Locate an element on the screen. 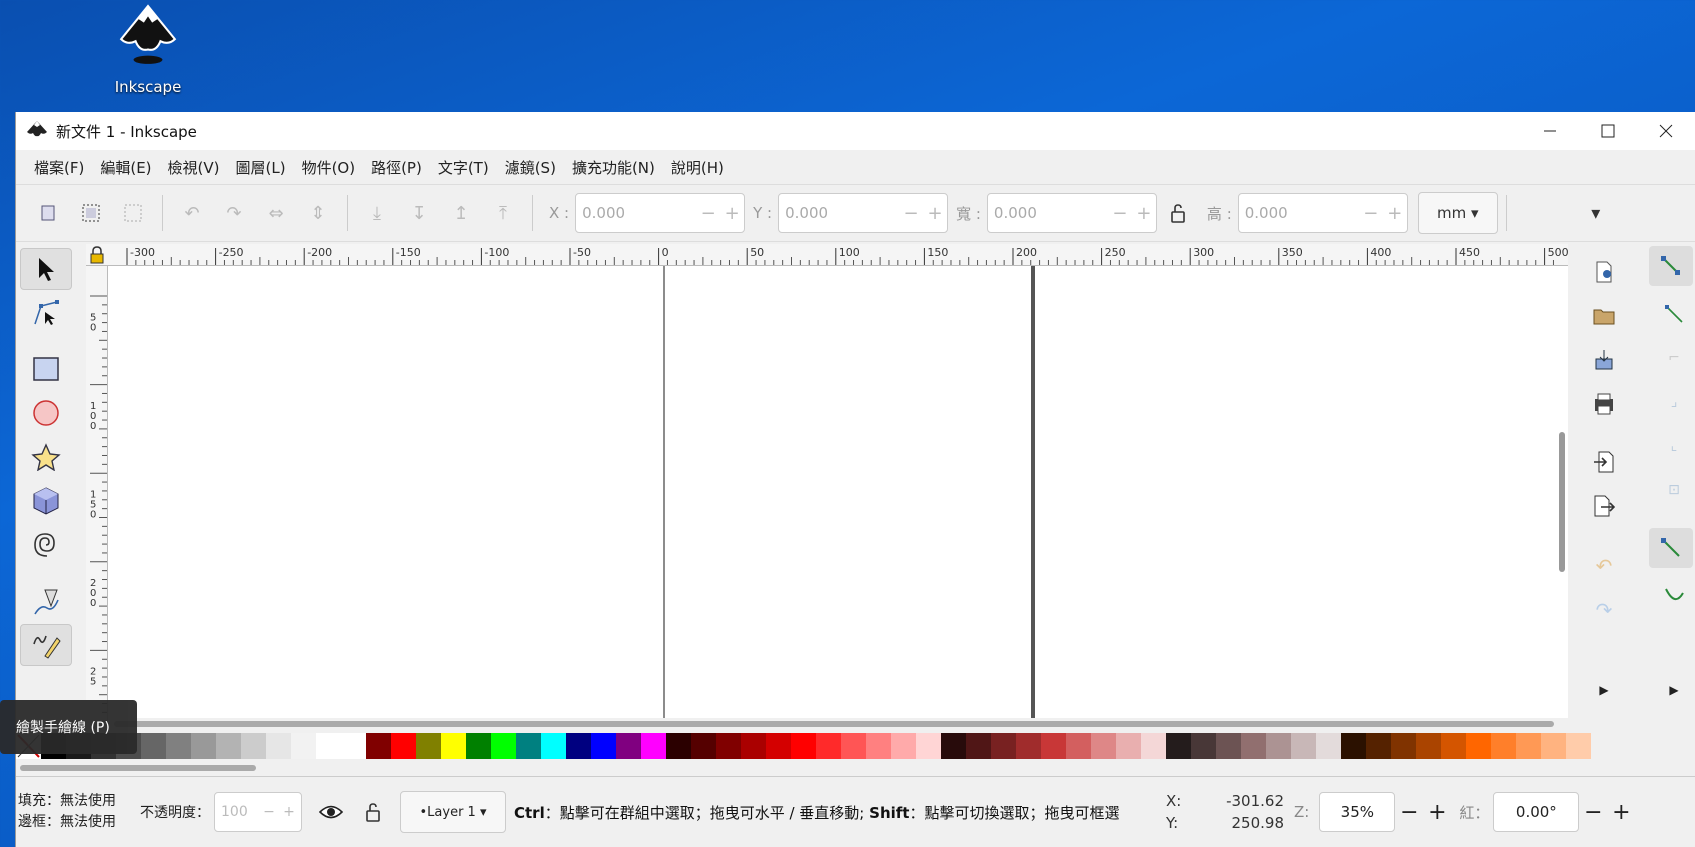 The height and width of the screenshot is (847, 1695). snap-overflow-button: ▶ is located at coordinates (1674, 690).